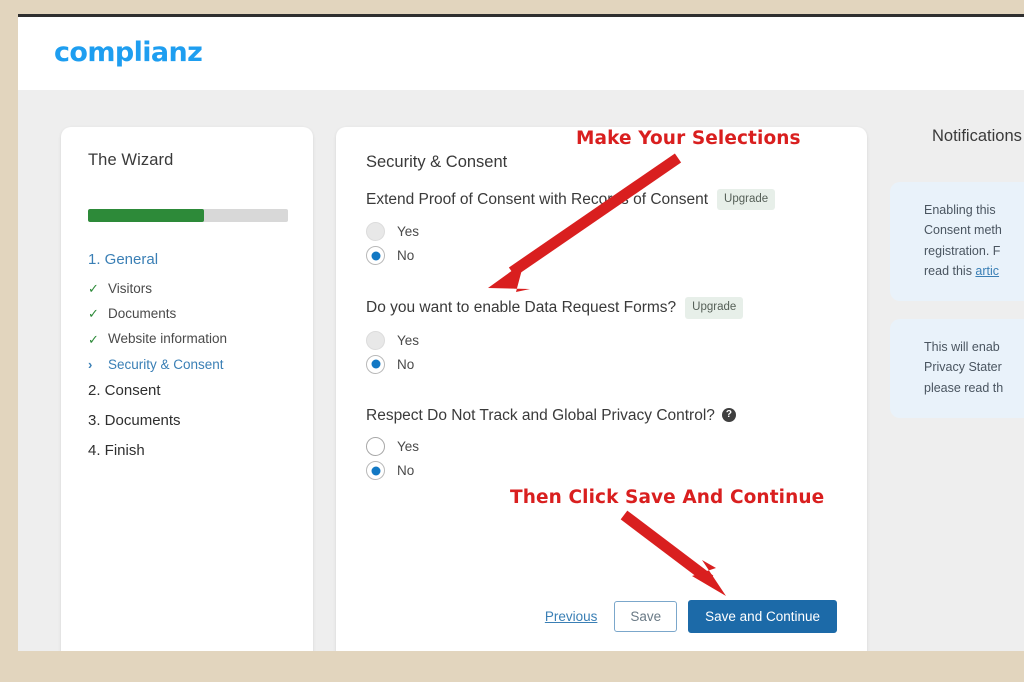 This screenshot has height=682, width=1024. Describe the element at coordinates (437, 162) in the screenshot. I see `form-title: Security & Consent` at that location.